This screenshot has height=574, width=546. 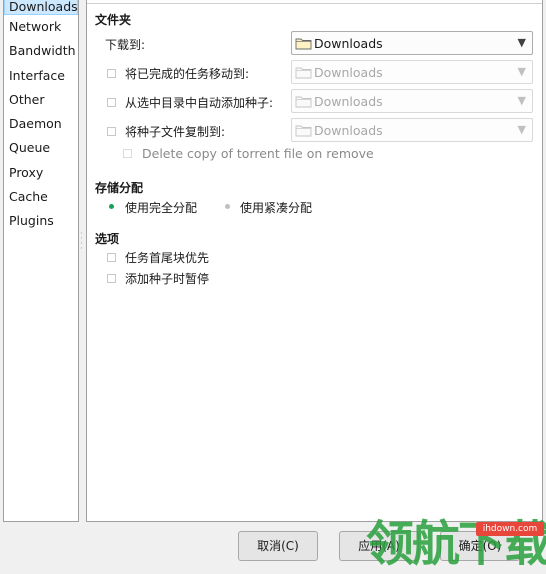 What do you see at coordinates (41, 27) in the screenshot?
I see `sidebar-item-network: Network` at bounding box center [41, 27].